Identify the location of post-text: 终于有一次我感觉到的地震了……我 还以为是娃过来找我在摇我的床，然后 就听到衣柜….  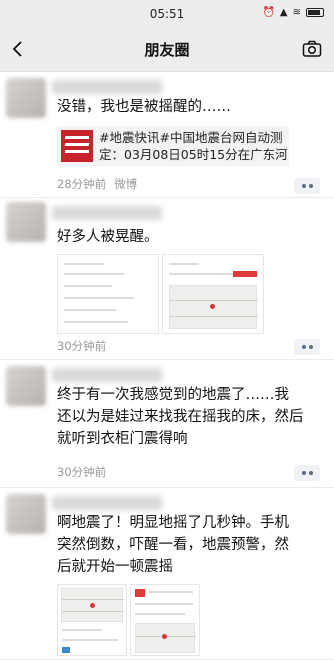
(180, 417).